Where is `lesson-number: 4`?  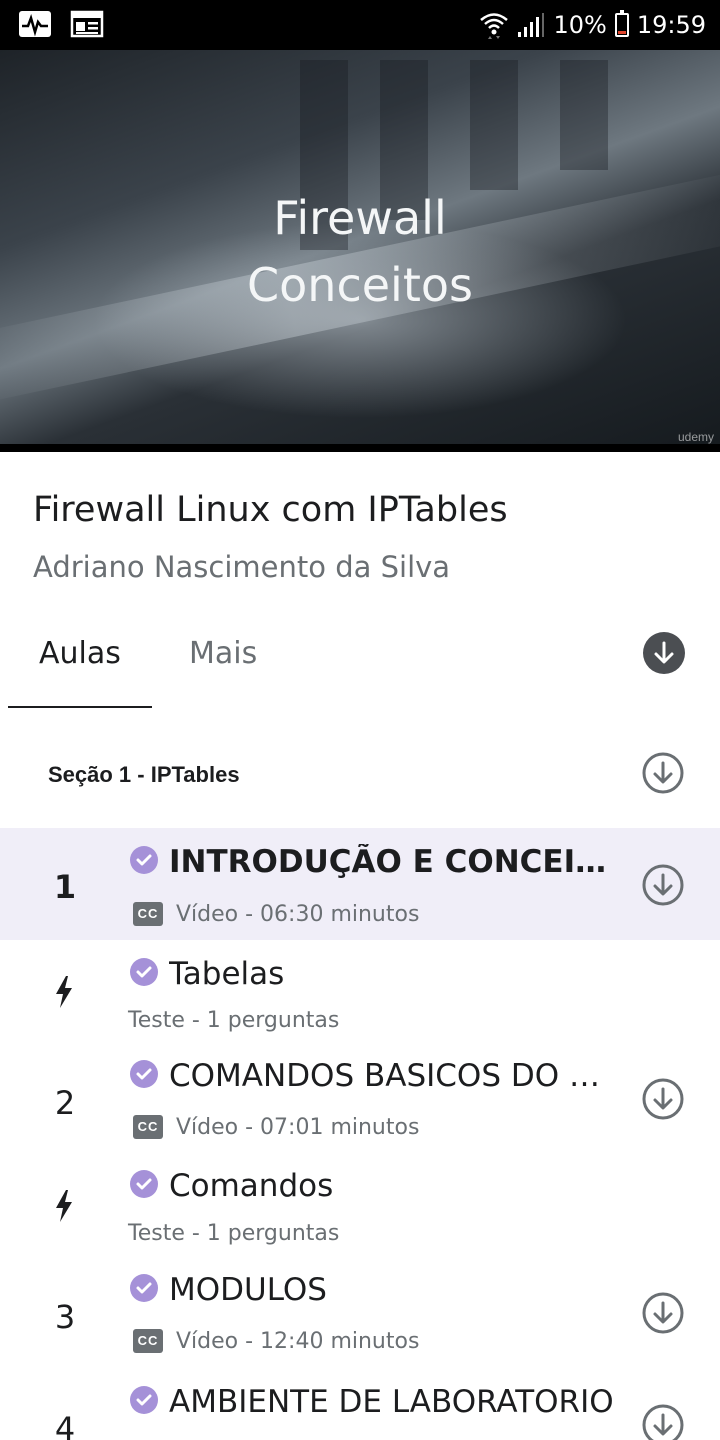
lesson-number: 4 is located at coordinates (65, 1425).